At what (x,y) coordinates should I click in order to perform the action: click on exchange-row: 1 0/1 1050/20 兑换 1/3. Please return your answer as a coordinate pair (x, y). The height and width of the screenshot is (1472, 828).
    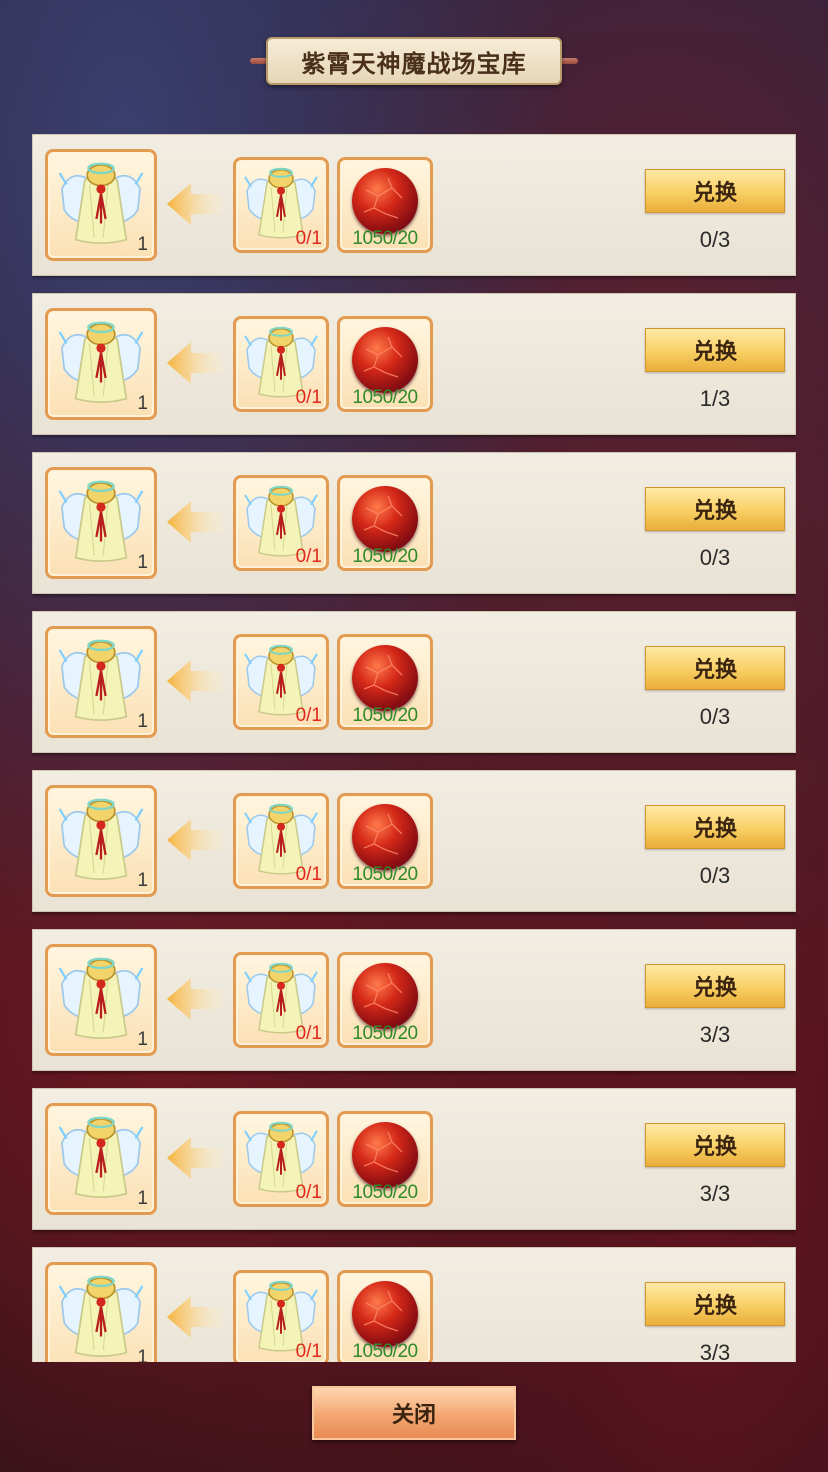
    Looking at the image, I should click on (414, 364).